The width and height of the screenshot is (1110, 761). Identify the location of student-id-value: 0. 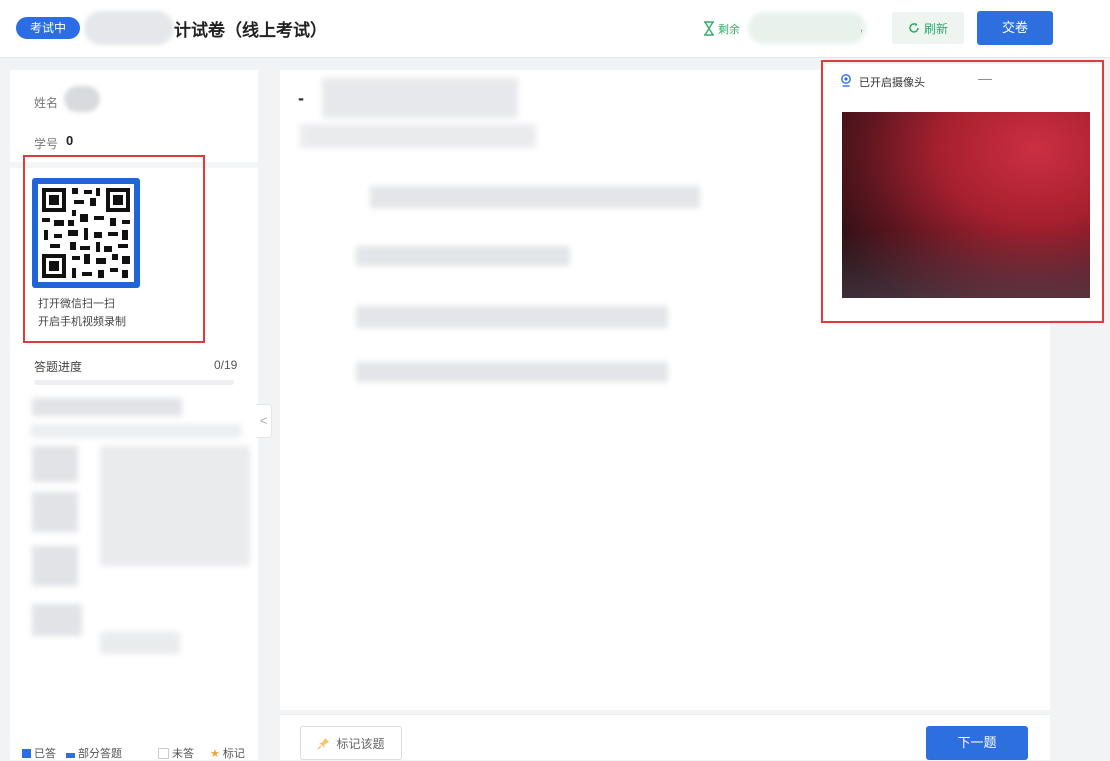
(70, 140).